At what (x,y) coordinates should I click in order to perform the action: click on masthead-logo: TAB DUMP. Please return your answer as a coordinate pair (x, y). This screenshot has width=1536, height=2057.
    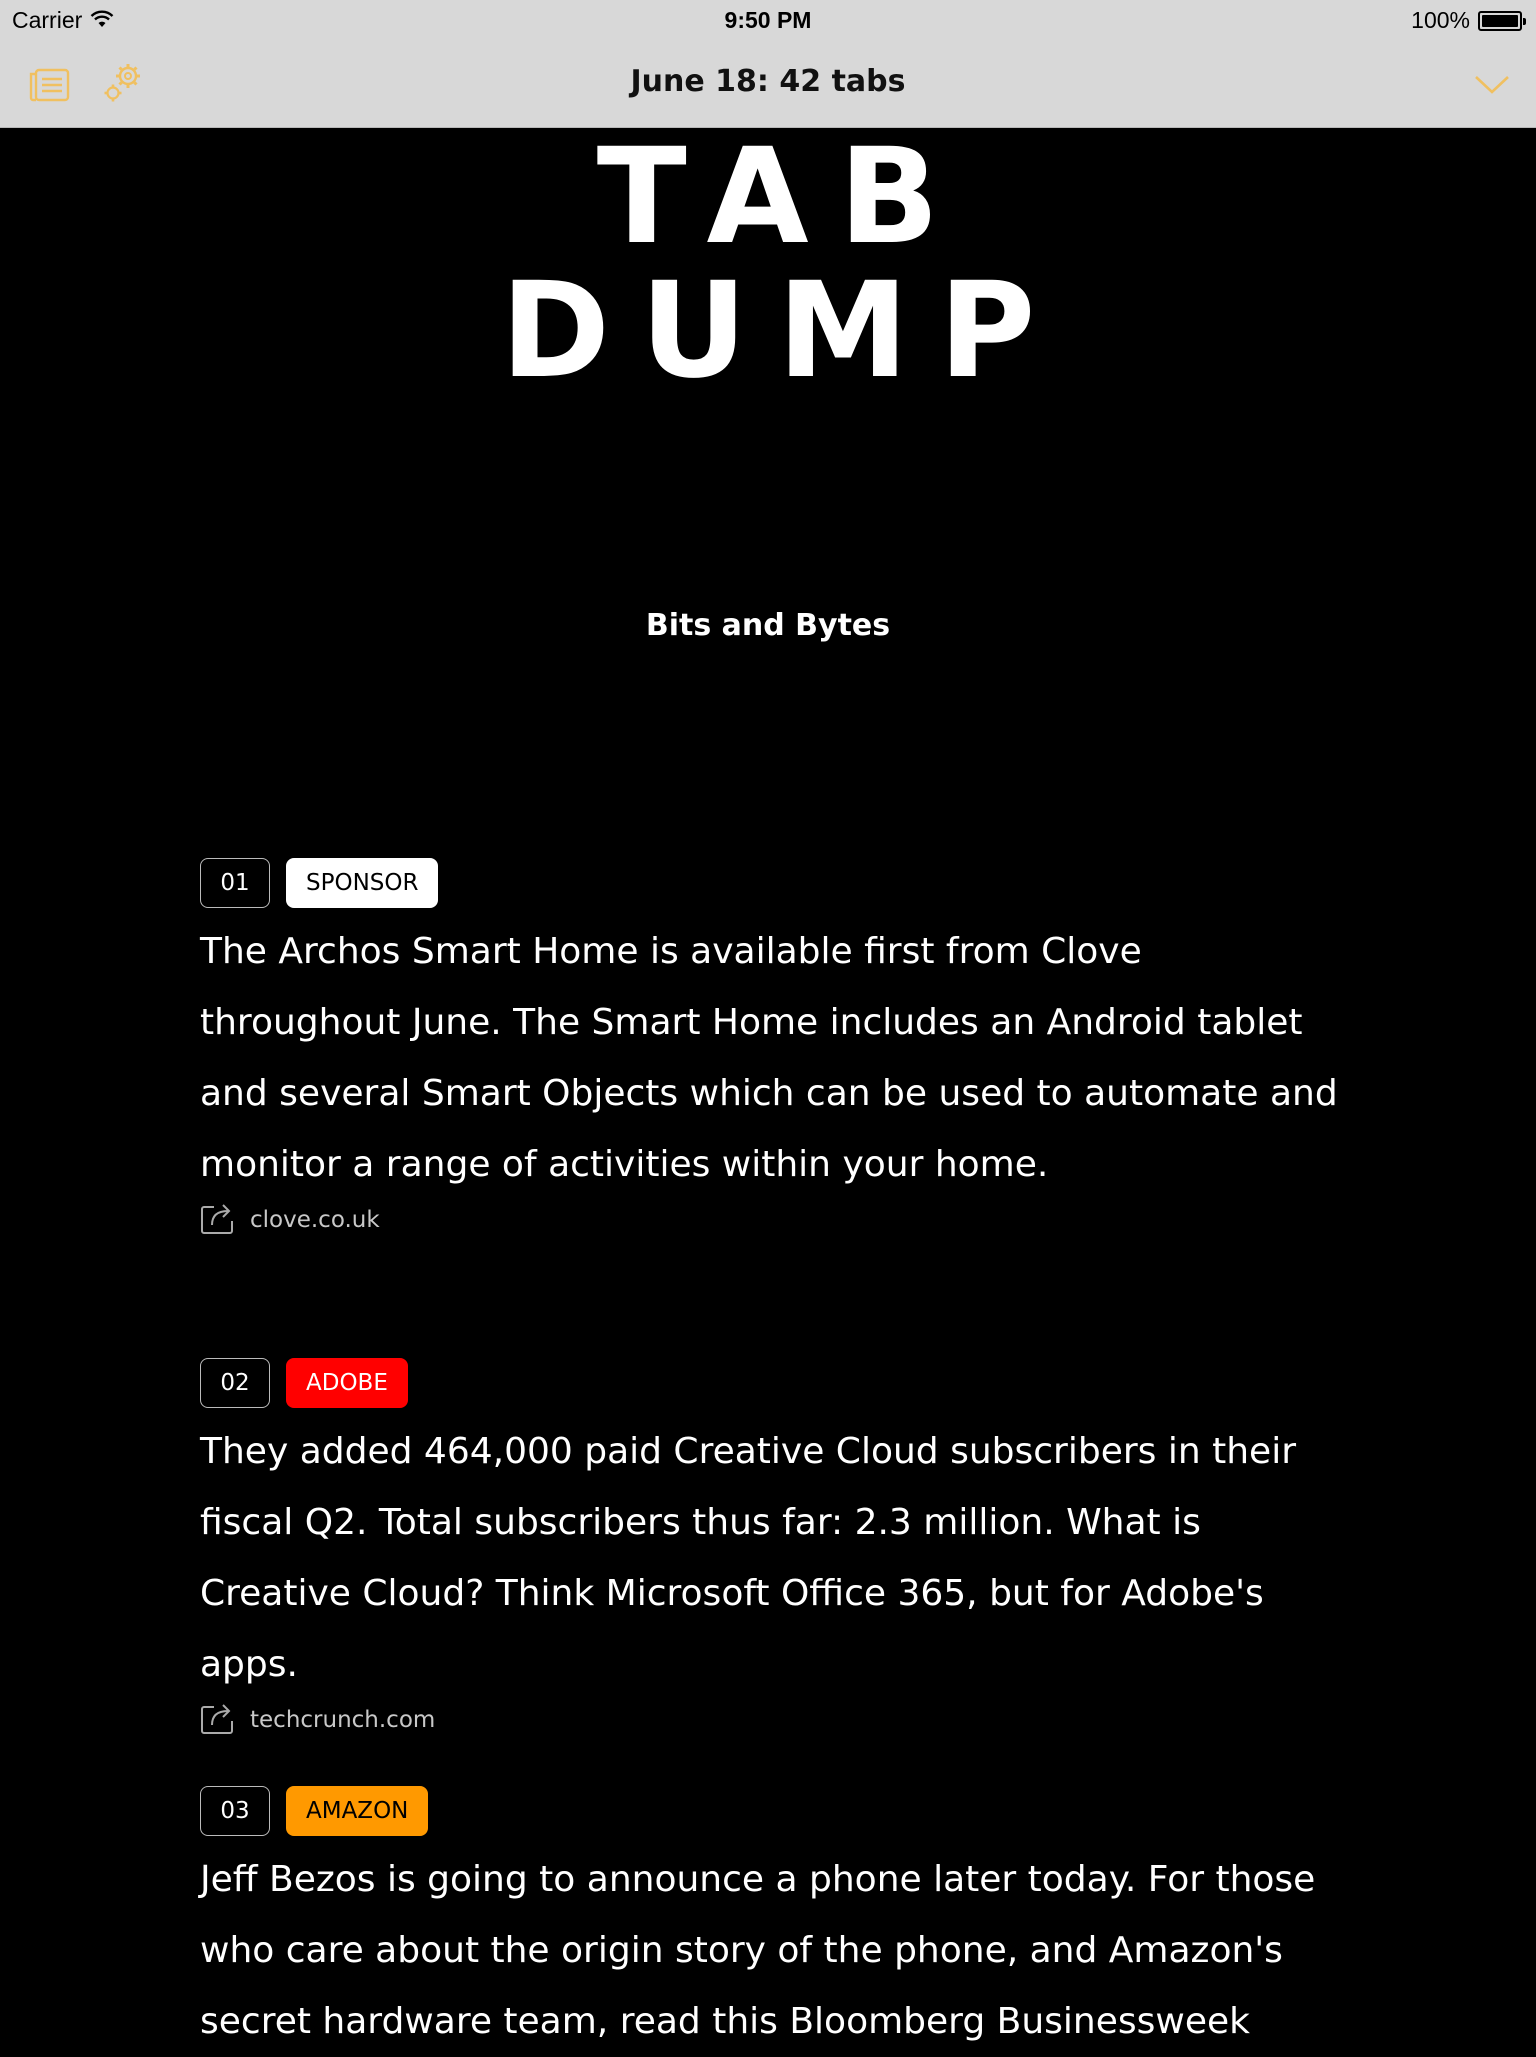
    Looking at the image, I should click on (768, 264).